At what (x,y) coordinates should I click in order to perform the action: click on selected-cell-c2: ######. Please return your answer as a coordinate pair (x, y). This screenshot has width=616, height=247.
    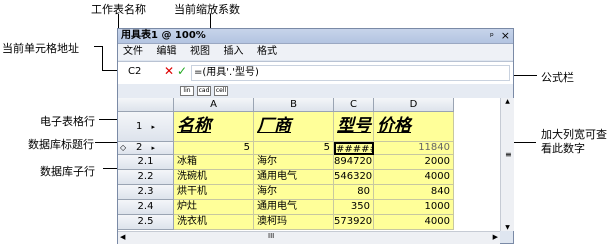
    Looking at the image, I should click on (354, 148).